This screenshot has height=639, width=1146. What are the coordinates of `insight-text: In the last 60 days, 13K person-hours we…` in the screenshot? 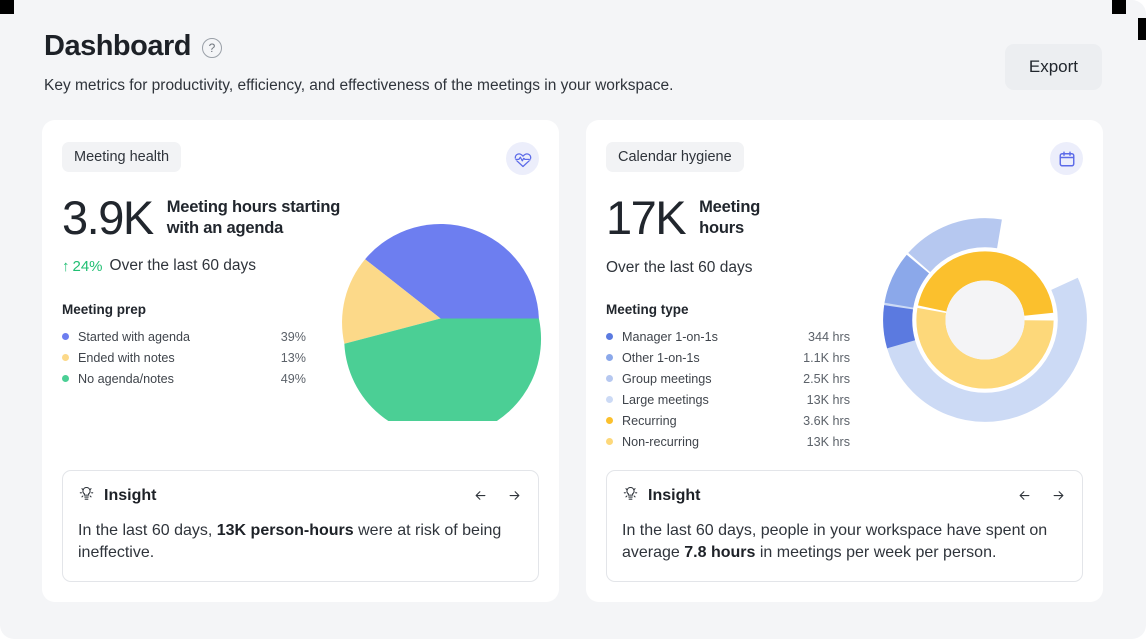 It's located at (300, 542).